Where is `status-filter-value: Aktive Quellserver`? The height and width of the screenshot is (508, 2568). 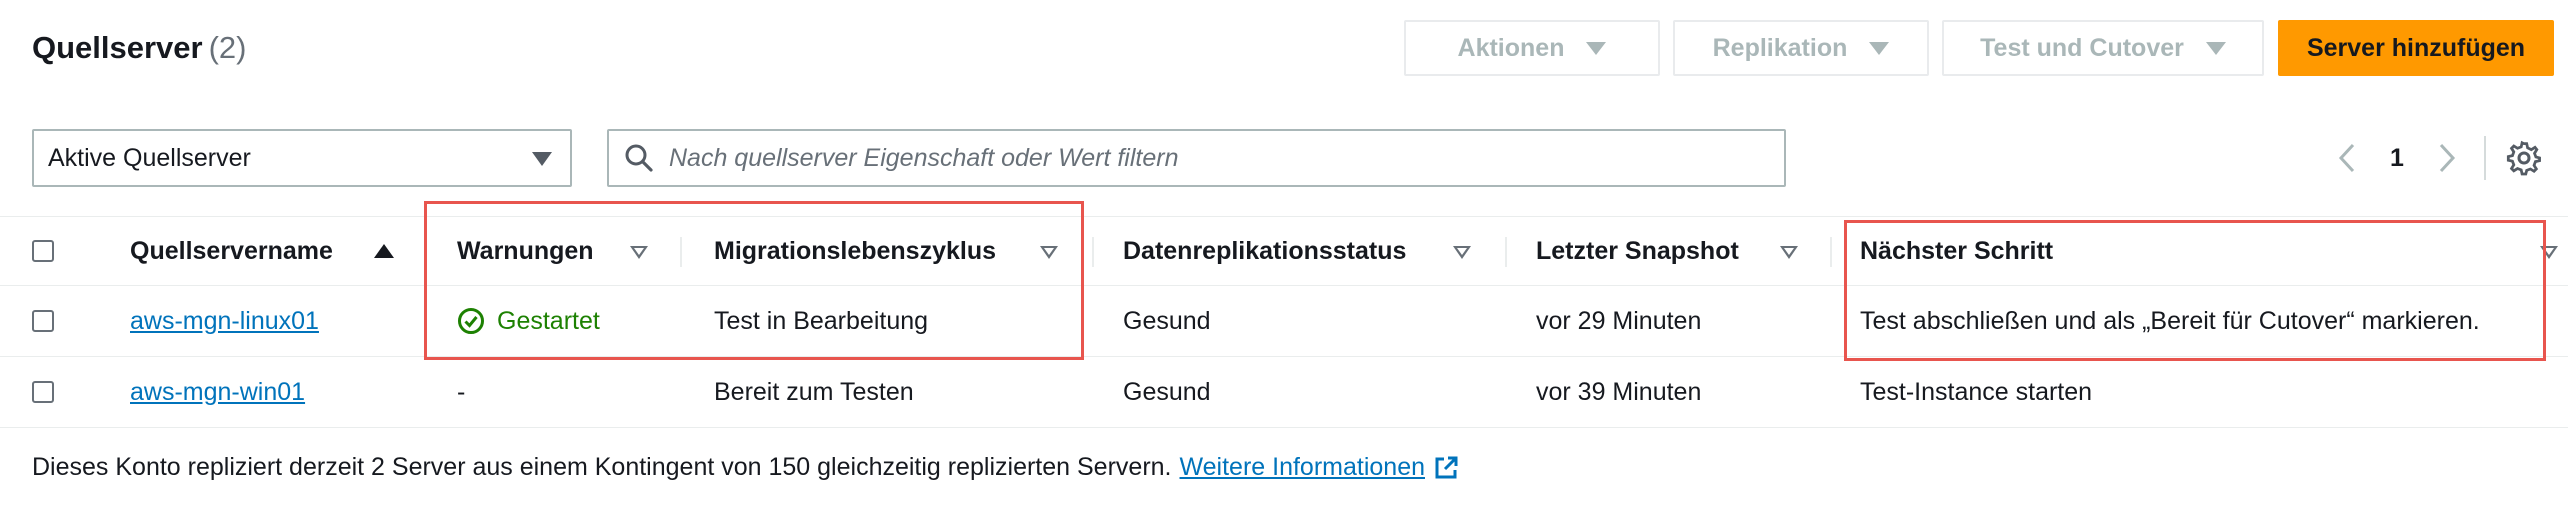
status-filter-value: Aktive Quellserver is located at coordinates (149, 157).